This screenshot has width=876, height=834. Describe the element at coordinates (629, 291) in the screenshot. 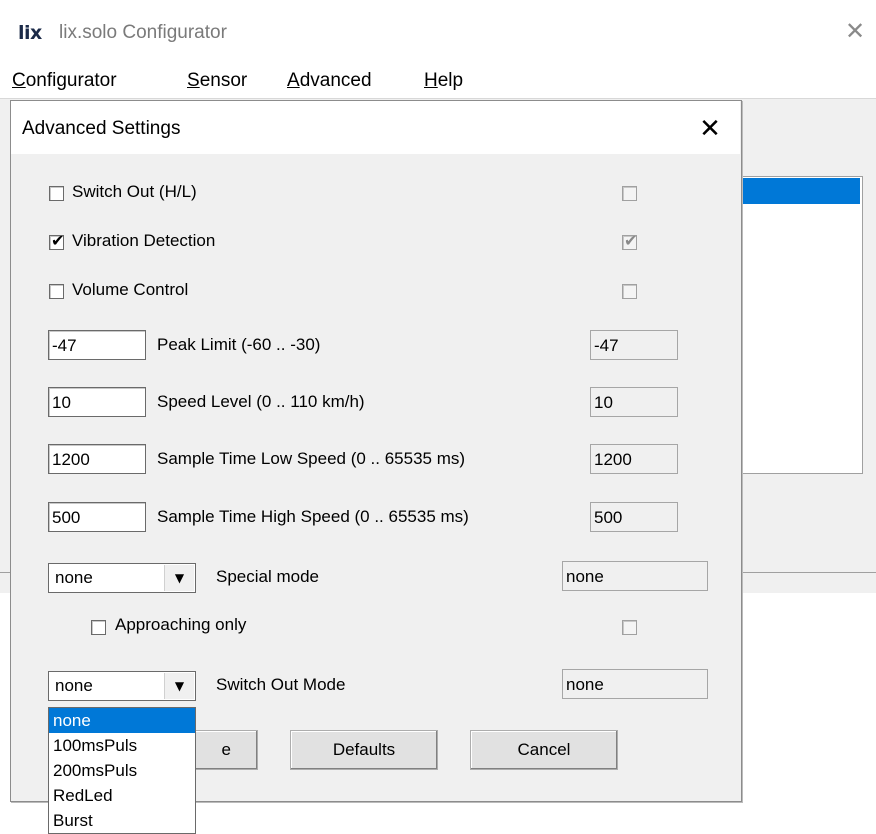

I see `volume-control-current-checkbox` at that location.